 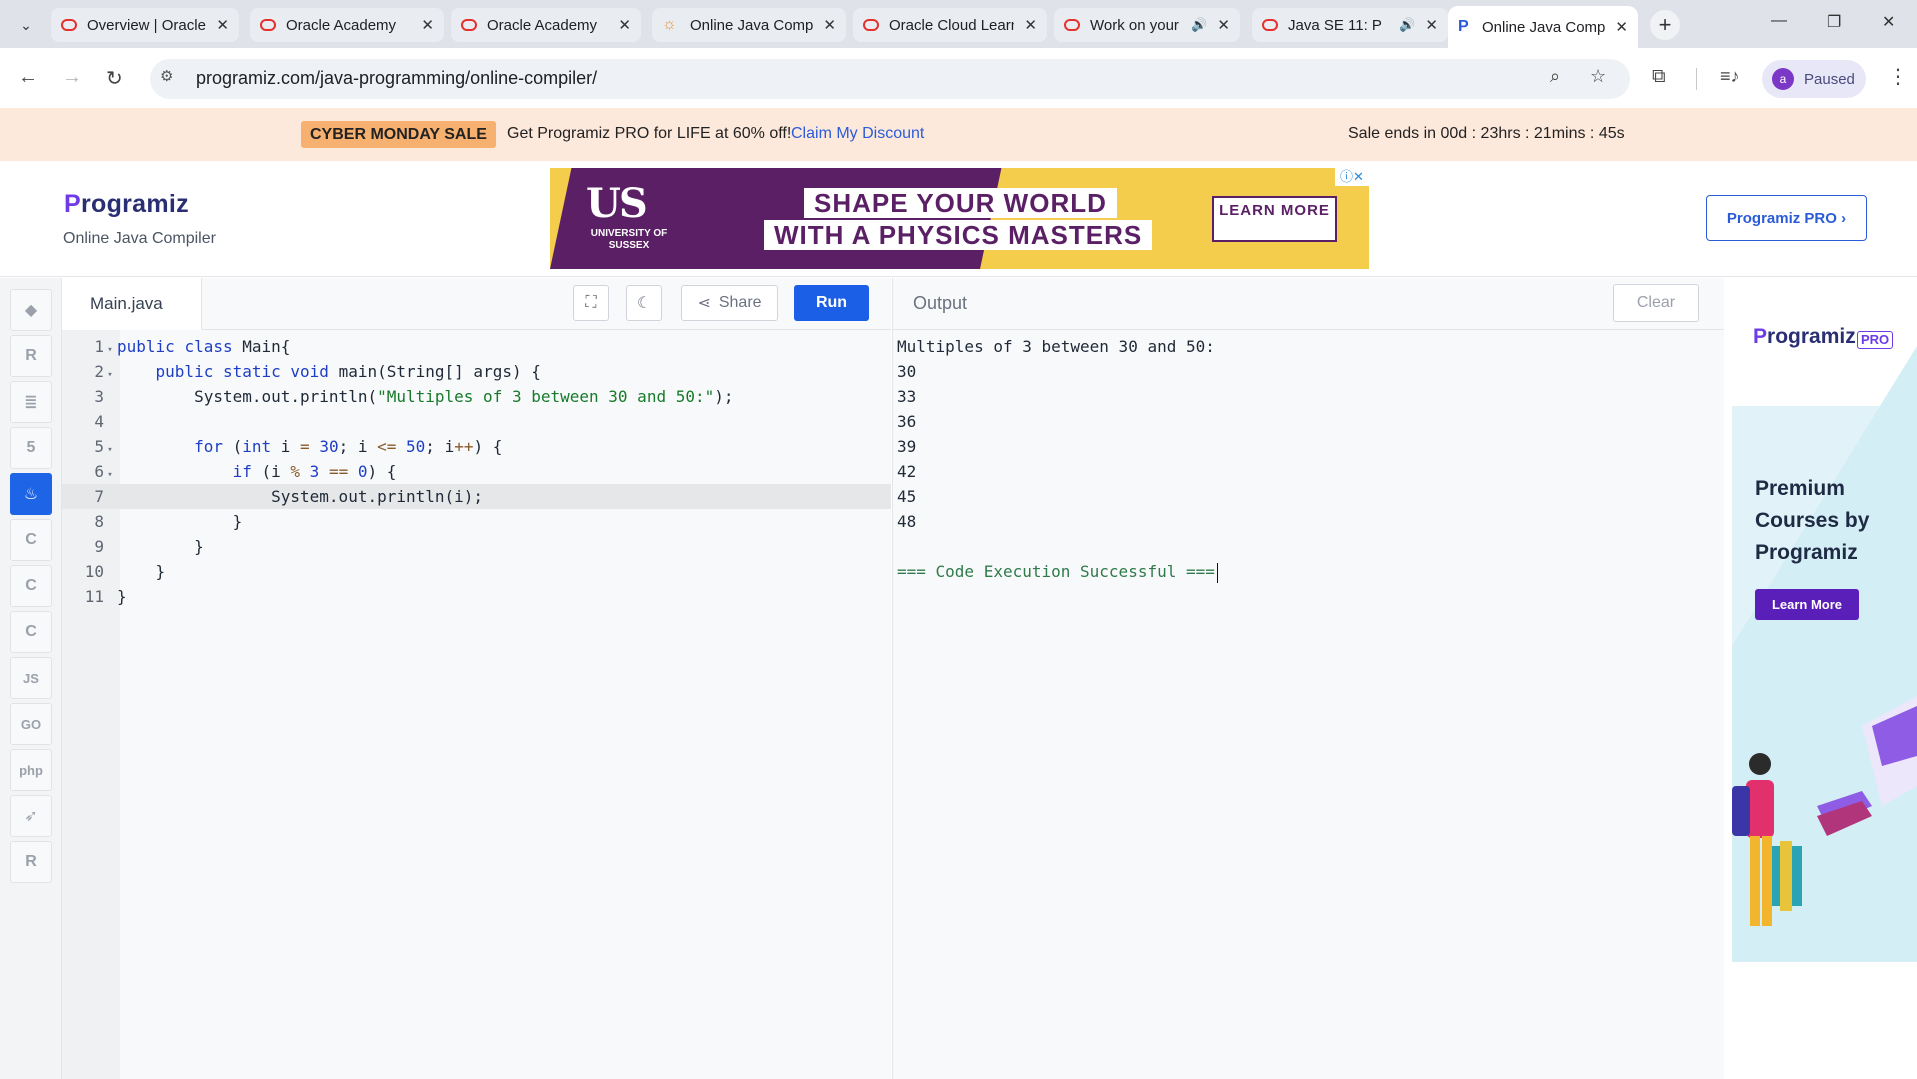 What do you see at coordinates (26, 25) in the screenshot?
I see `tab-search-icon: ⌄` at bounding box center [26, 25].